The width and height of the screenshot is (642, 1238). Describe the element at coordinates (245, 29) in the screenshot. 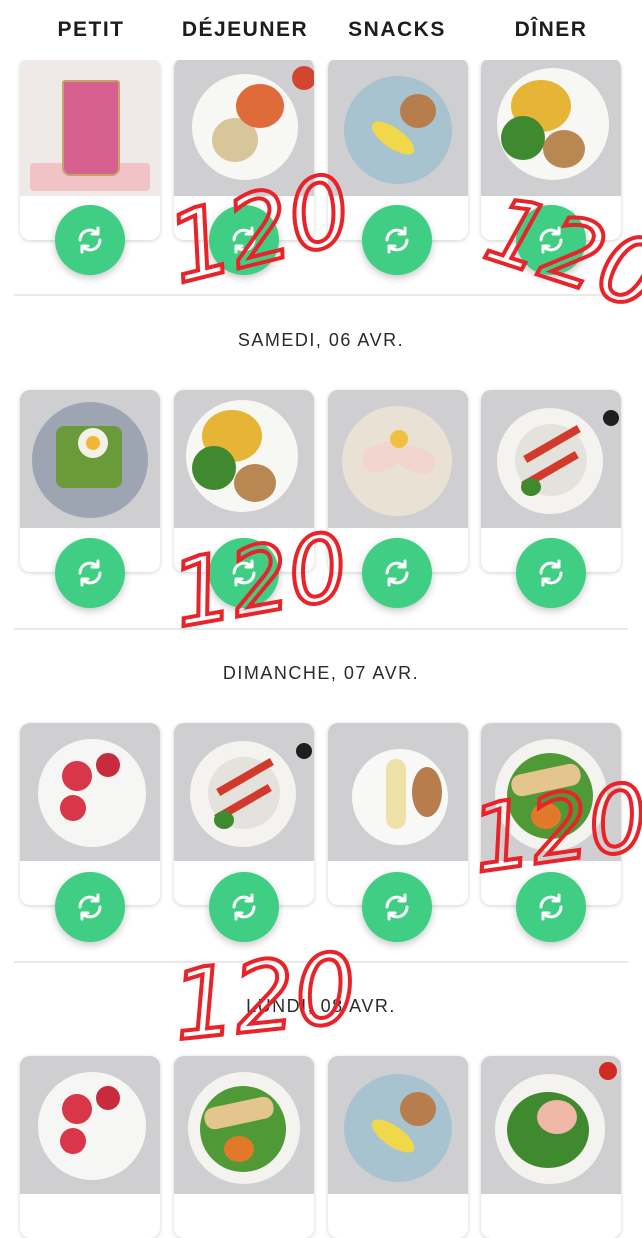

I see `column-header-lunch: DÉJEUNER` at that location.